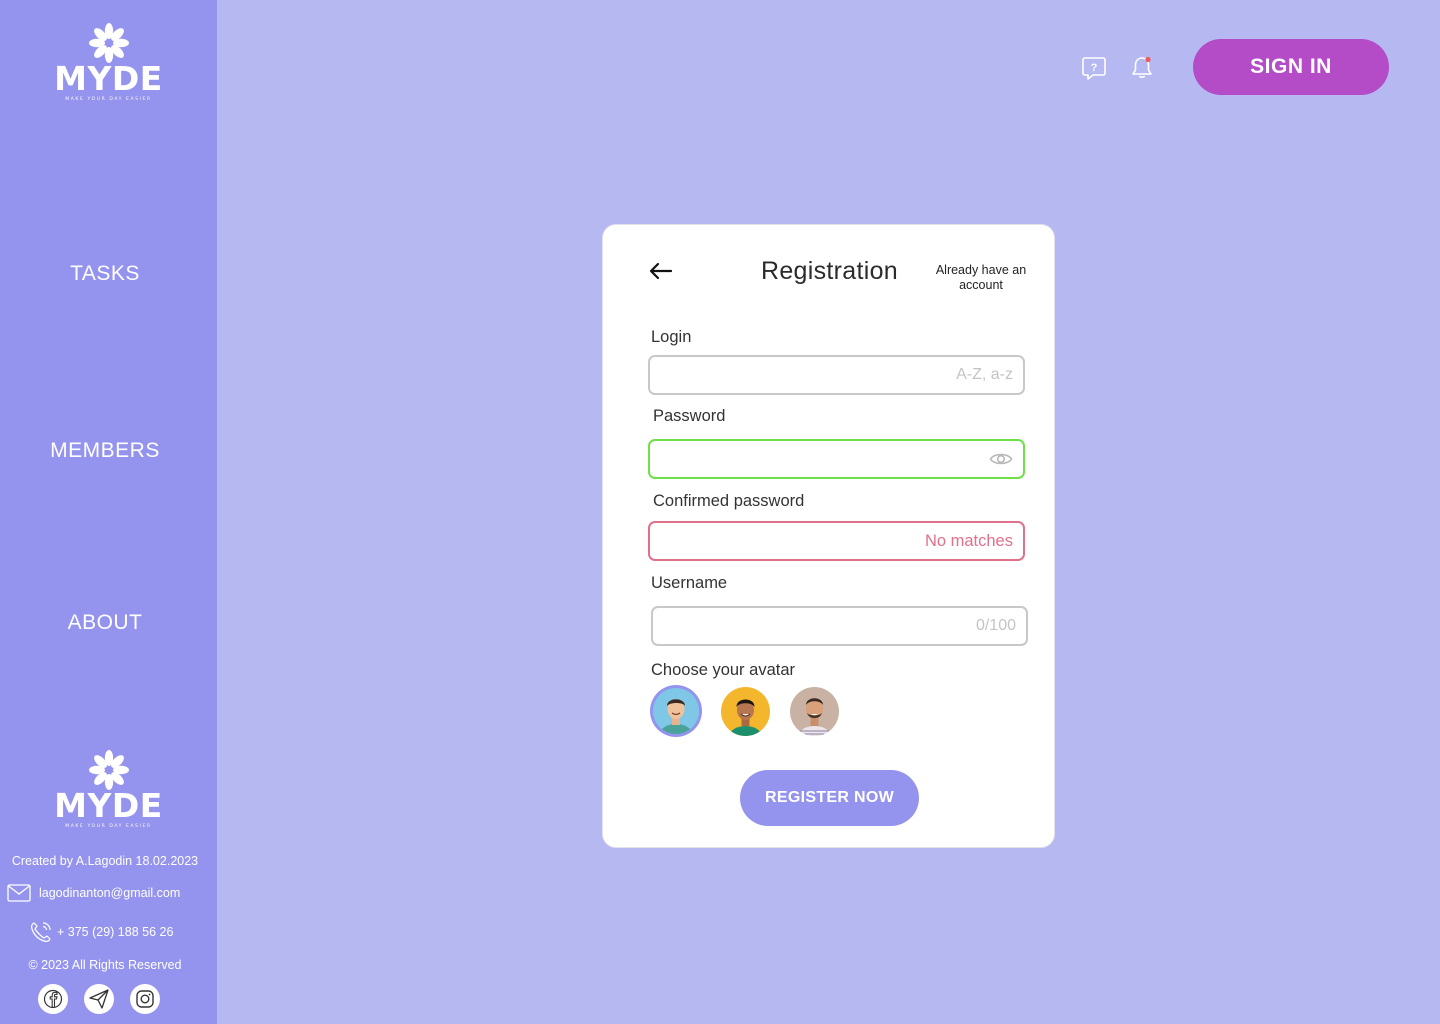 This screenshot has height=1024, width=1440. I want to click on mail-icon, so click(19, 893).